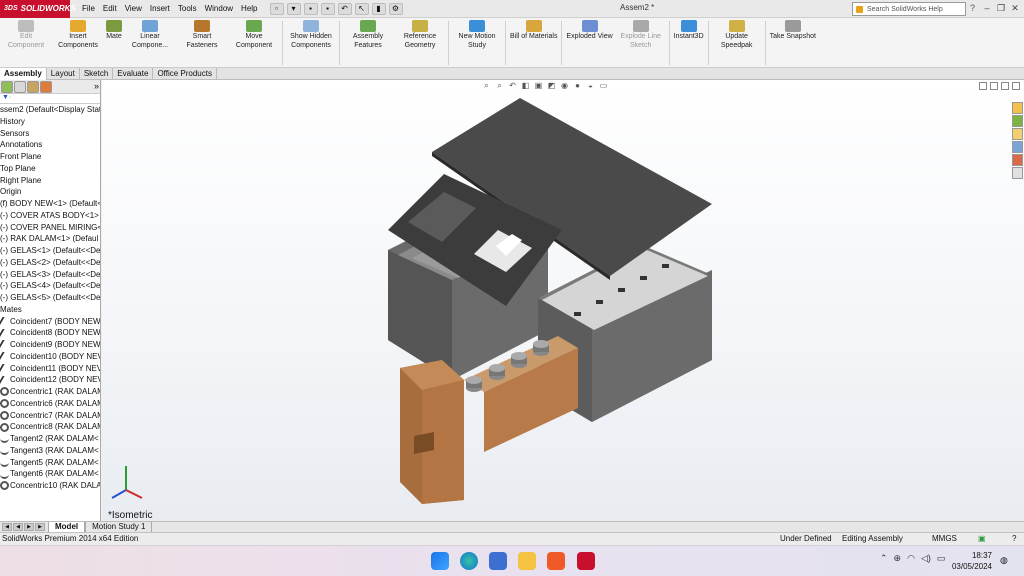 Image resolution: width=1024 pixels, height=576 pixels. I want to click on tab-office-products: Office Products, so click(185, 74).